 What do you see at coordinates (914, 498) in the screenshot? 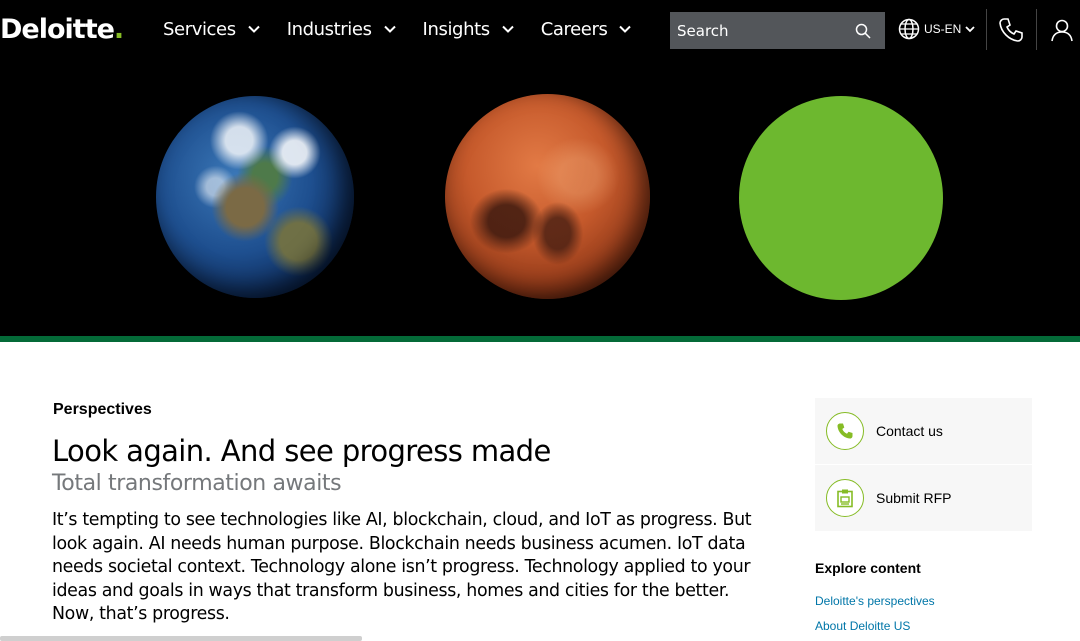
I see `submit-rfp-label: Submit RFP` at bounding box center [914, 498].